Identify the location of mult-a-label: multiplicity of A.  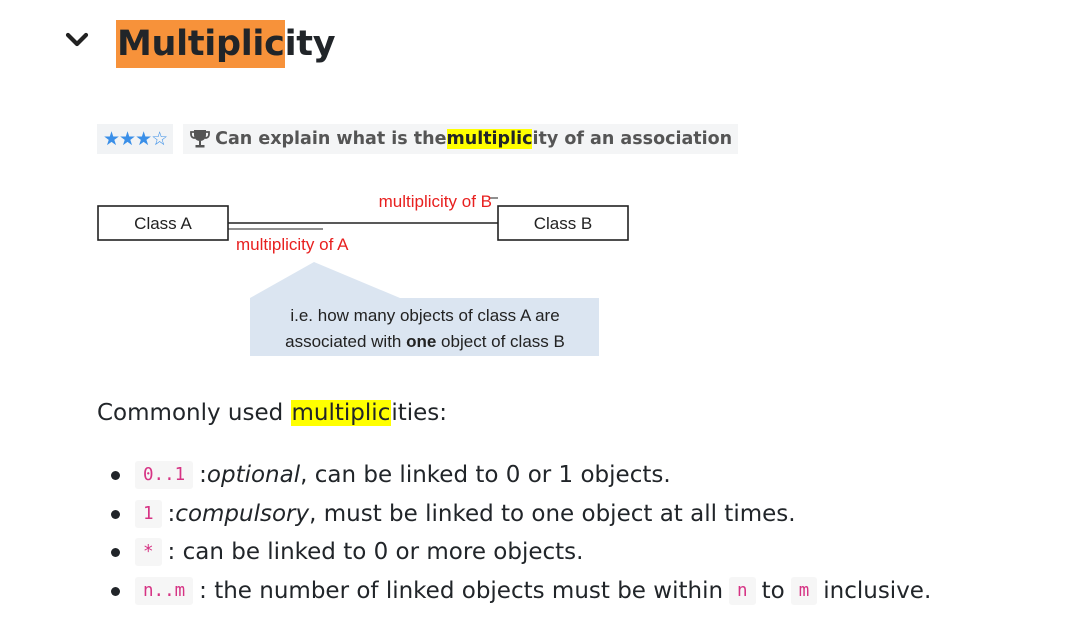
(292, 244).